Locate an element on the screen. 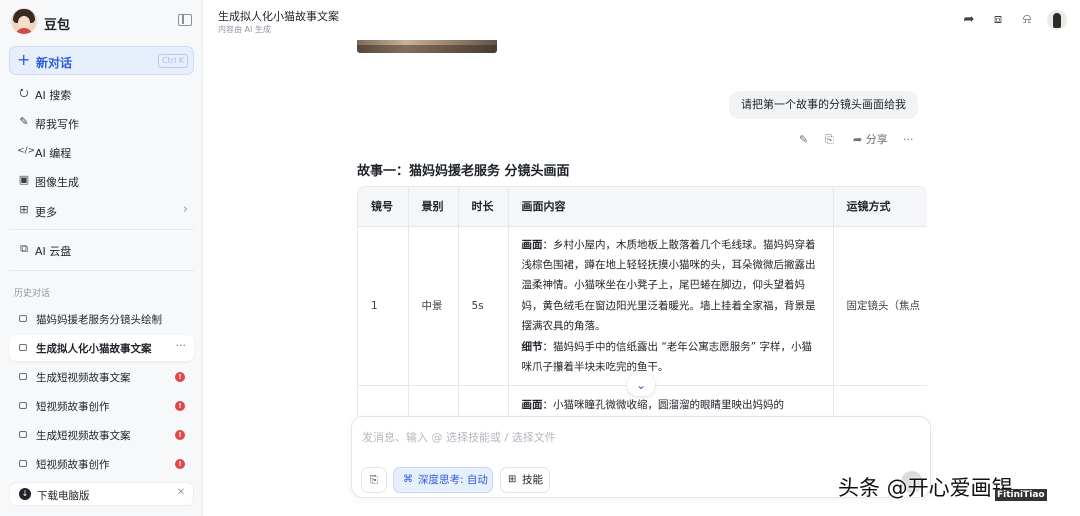 This screenshot has width=1080, height=516. skills-grid-icon: ⊞ is located at coordinates (512, 479).